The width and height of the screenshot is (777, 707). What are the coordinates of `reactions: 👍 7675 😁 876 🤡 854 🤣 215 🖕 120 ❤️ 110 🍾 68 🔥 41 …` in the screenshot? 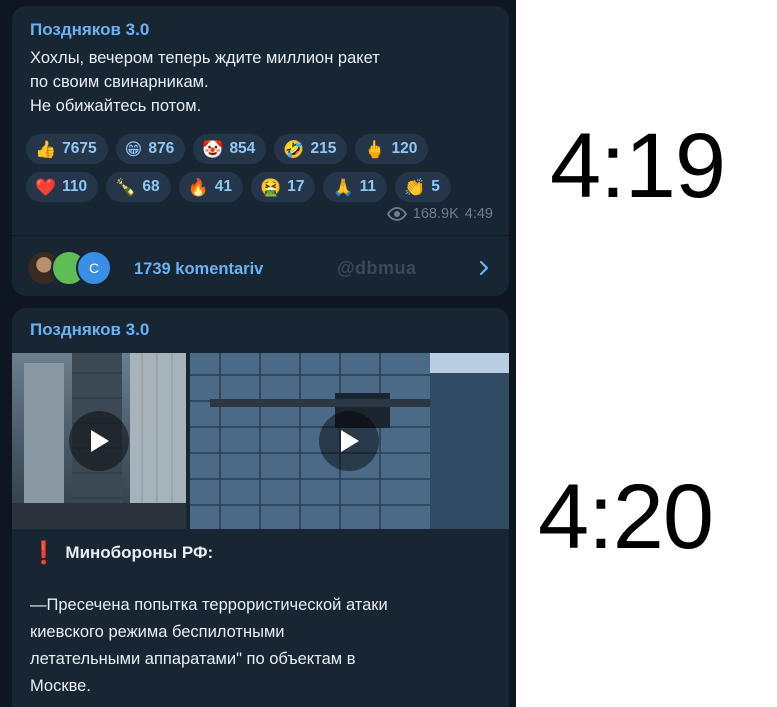 It's located at (263, 168).